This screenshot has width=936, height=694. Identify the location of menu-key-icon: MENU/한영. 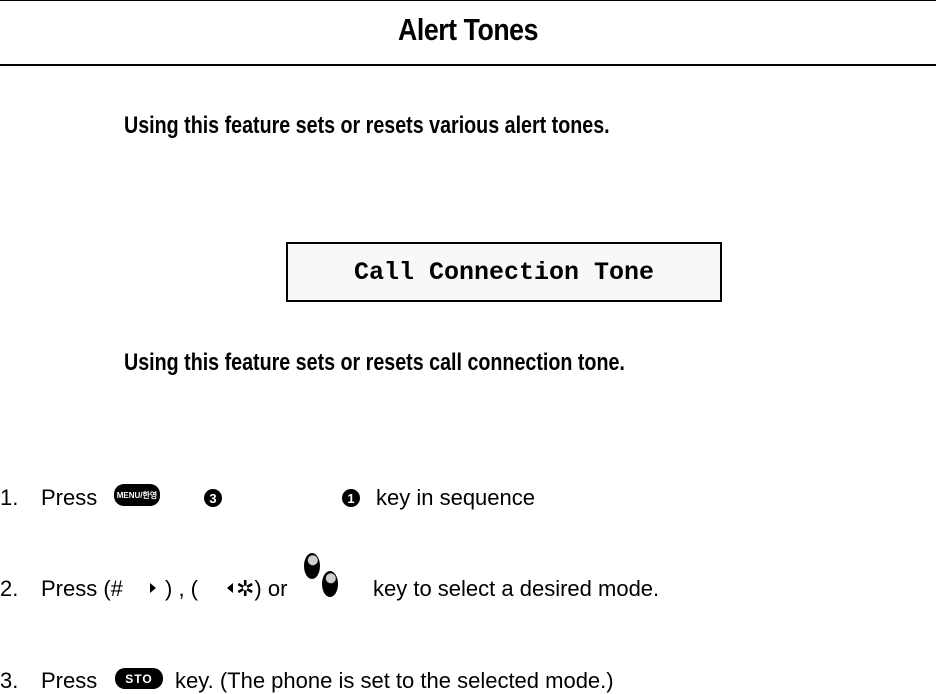
(137, 495).